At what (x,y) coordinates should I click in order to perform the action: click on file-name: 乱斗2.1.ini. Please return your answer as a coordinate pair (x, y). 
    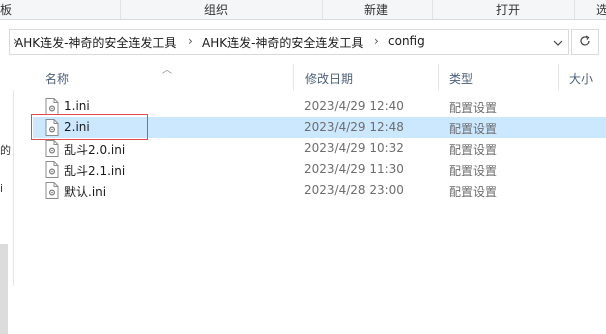
    Looking at the image, I should click on (95, 171).